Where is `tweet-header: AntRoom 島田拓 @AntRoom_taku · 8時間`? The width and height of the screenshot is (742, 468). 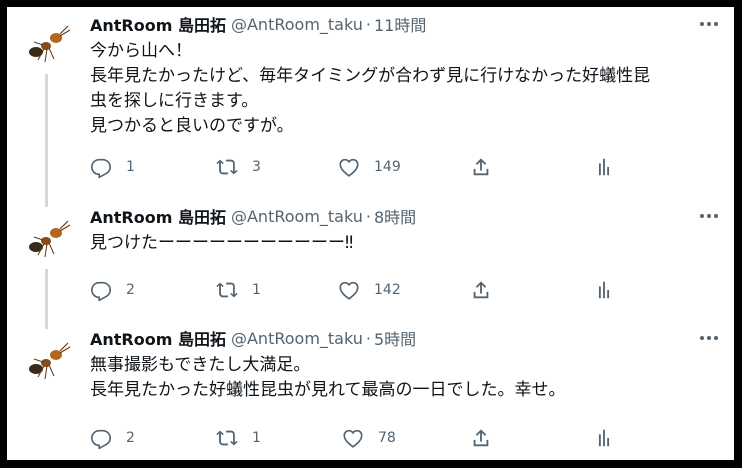 tweet-header: AntRoom 島田拓 @AntRoom_taku · 8時間 is located at coordinates (253, 216).